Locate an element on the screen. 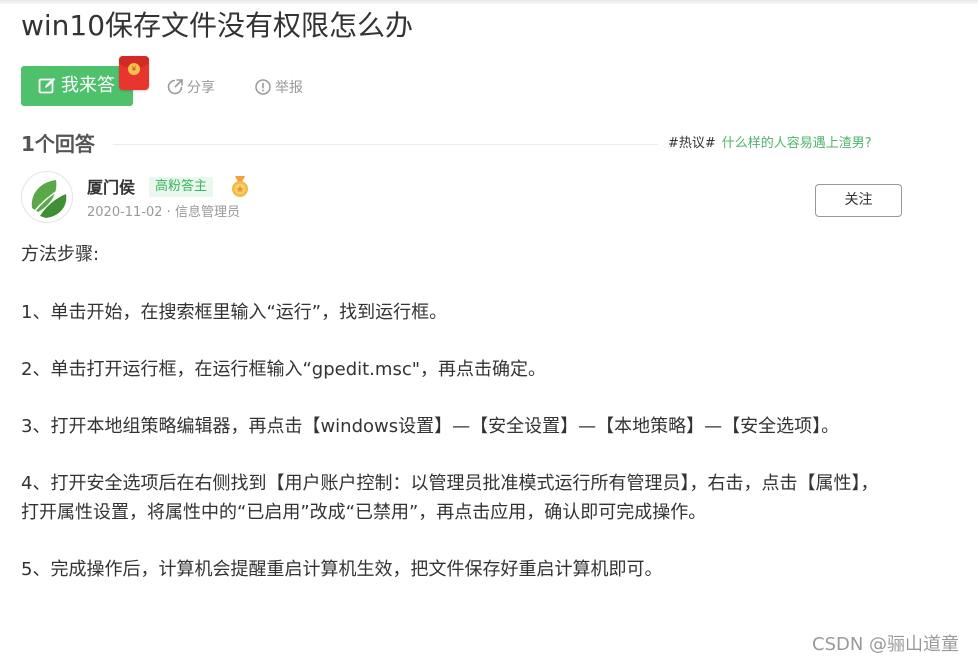  hot-topic: #热议# 什么样的人容易遇上渣男? is located at coordinates (770, 144).